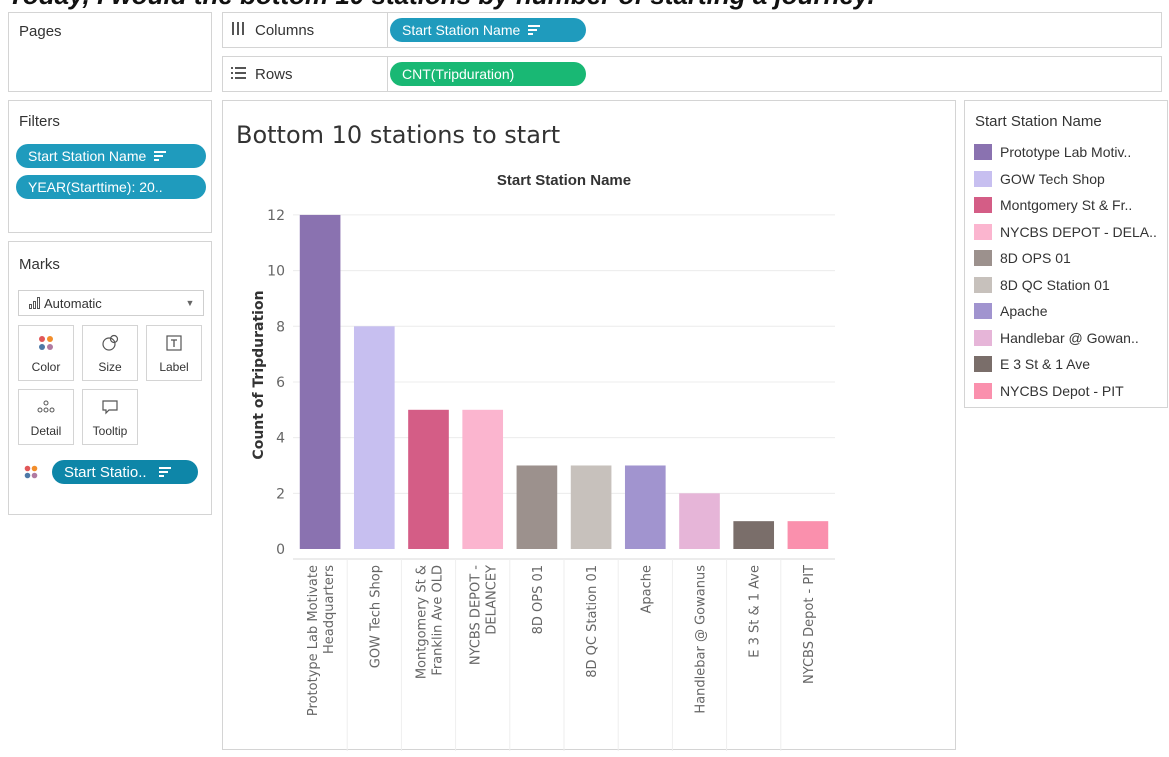  I want to click on rows-shelf-label: Rows, so click(305, 74).